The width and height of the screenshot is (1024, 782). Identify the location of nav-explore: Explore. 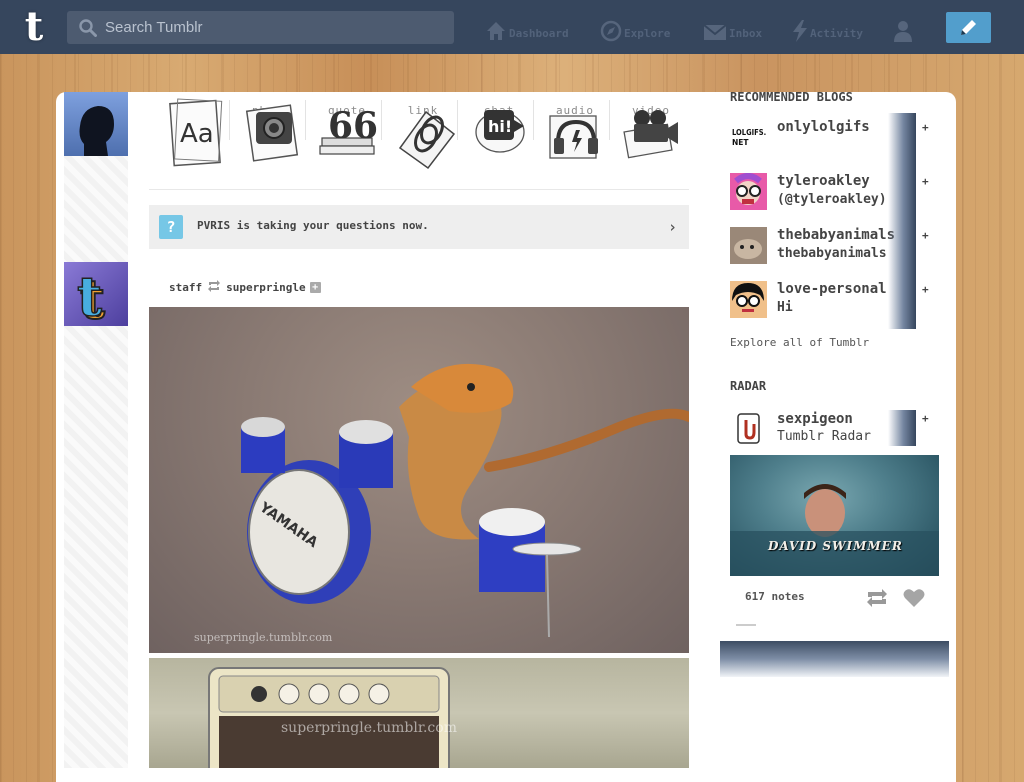
(635, 28).